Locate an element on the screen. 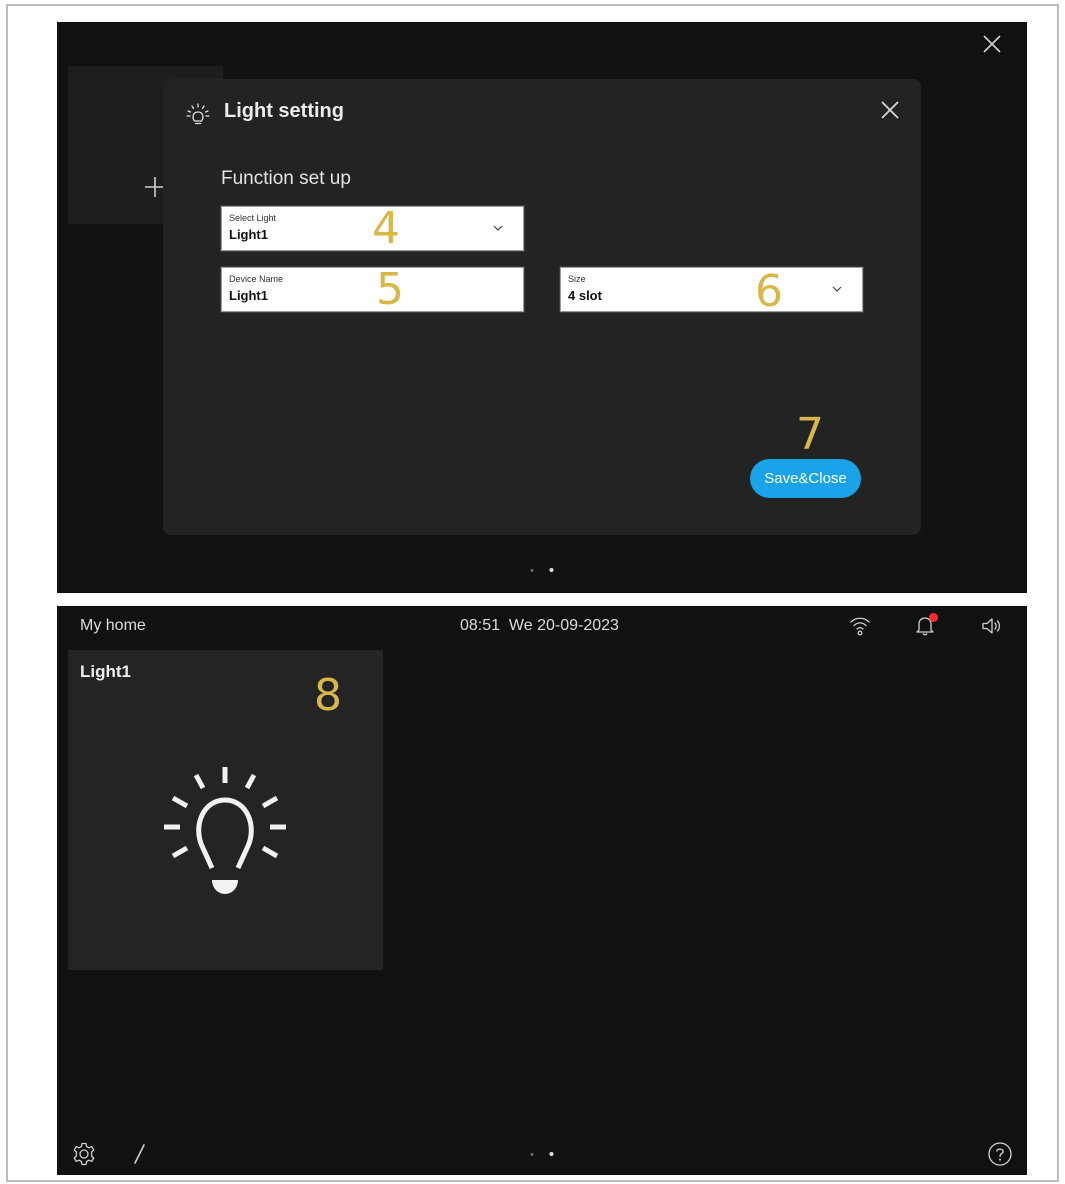  field-label: Device Name is located at coordinates (256, 279).